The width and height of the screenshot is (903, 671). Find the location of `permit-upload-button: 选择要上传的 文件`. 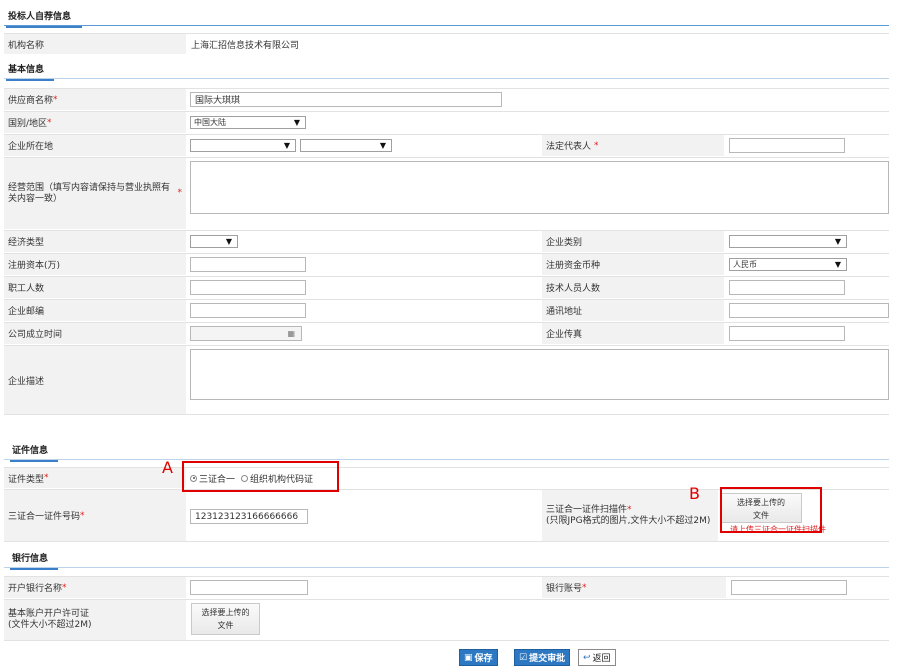

permit-upload-button: 选择要上传的 文件 is located at coordinates (225, 619).